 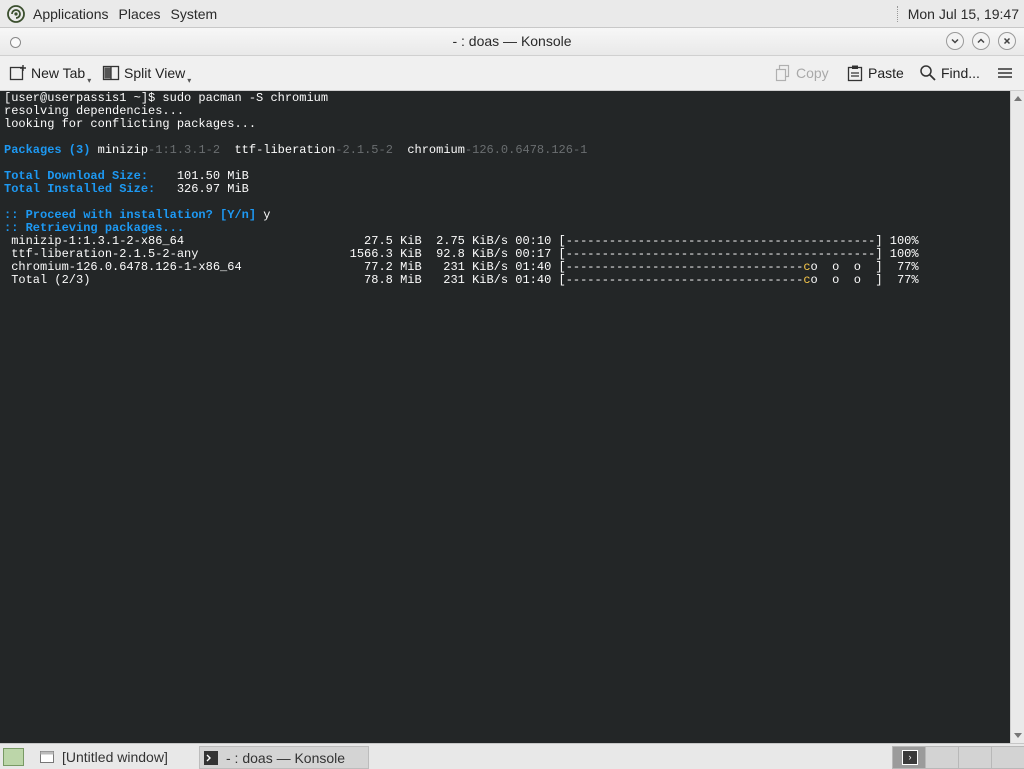 I want to click on distro-logo-icon, so click(x=16, y=13).